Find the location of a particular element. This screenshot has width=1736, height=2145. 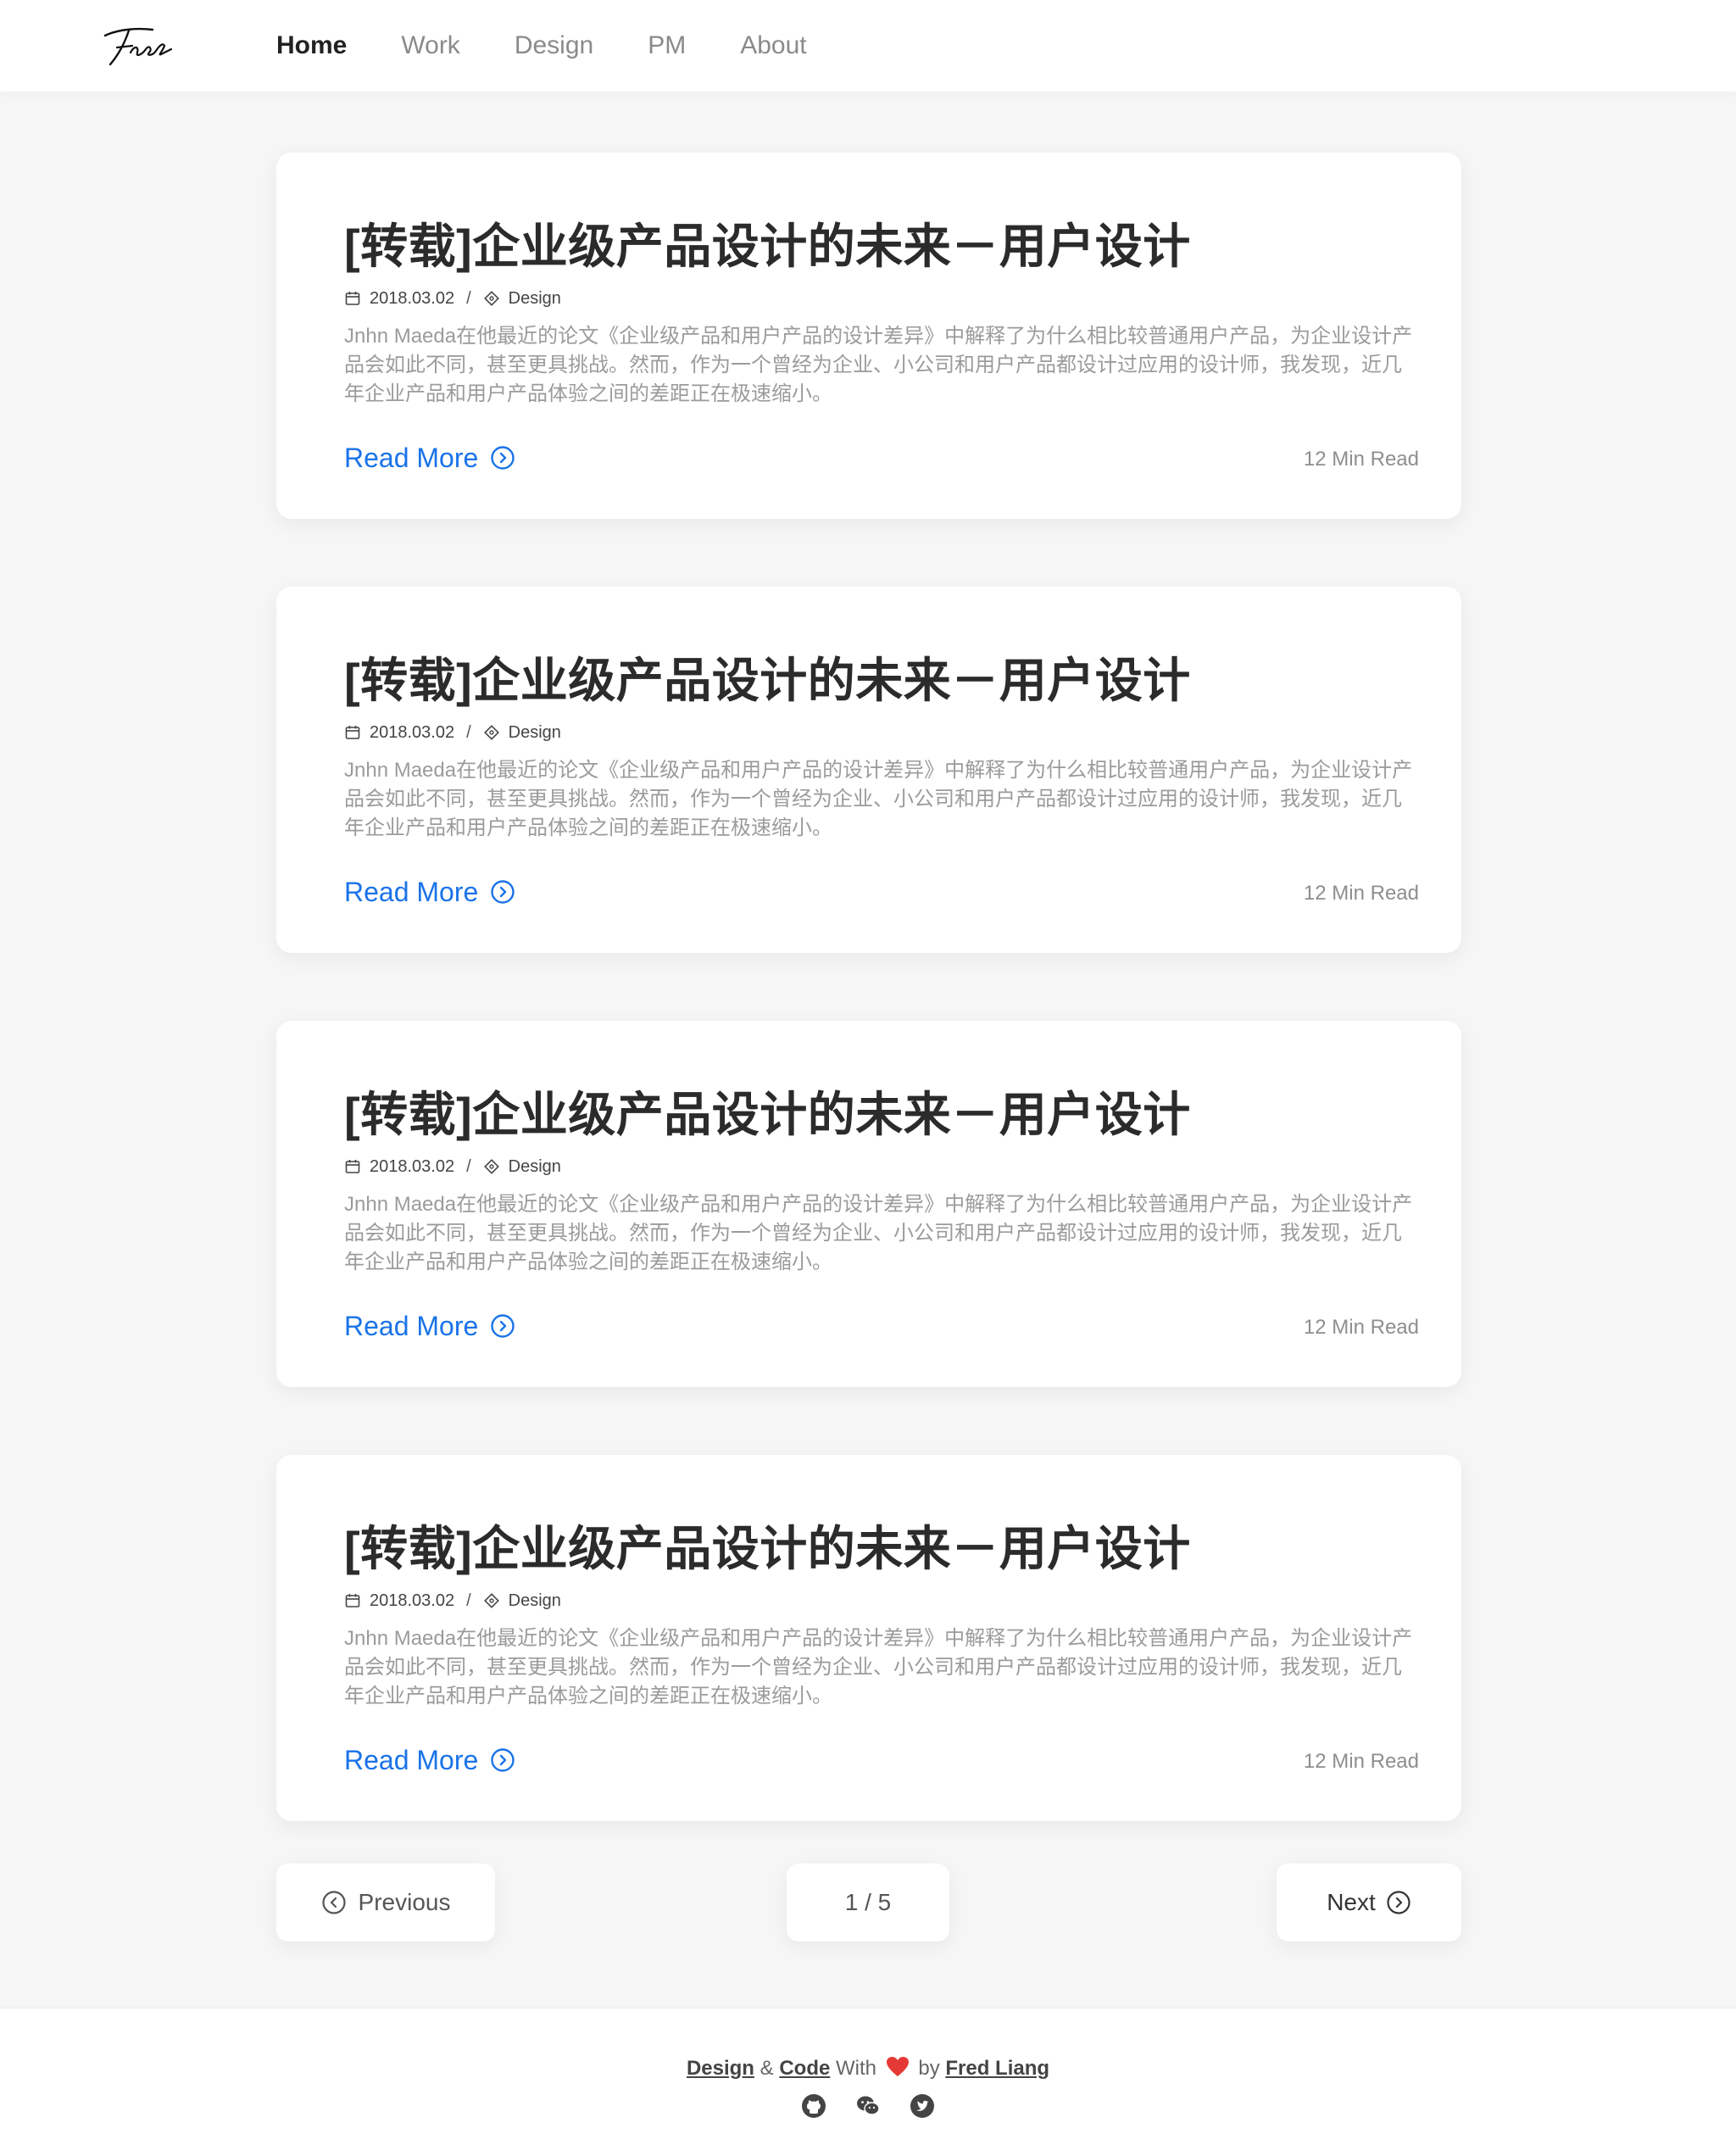

by-text: by is located at coordinates (929, 2068).